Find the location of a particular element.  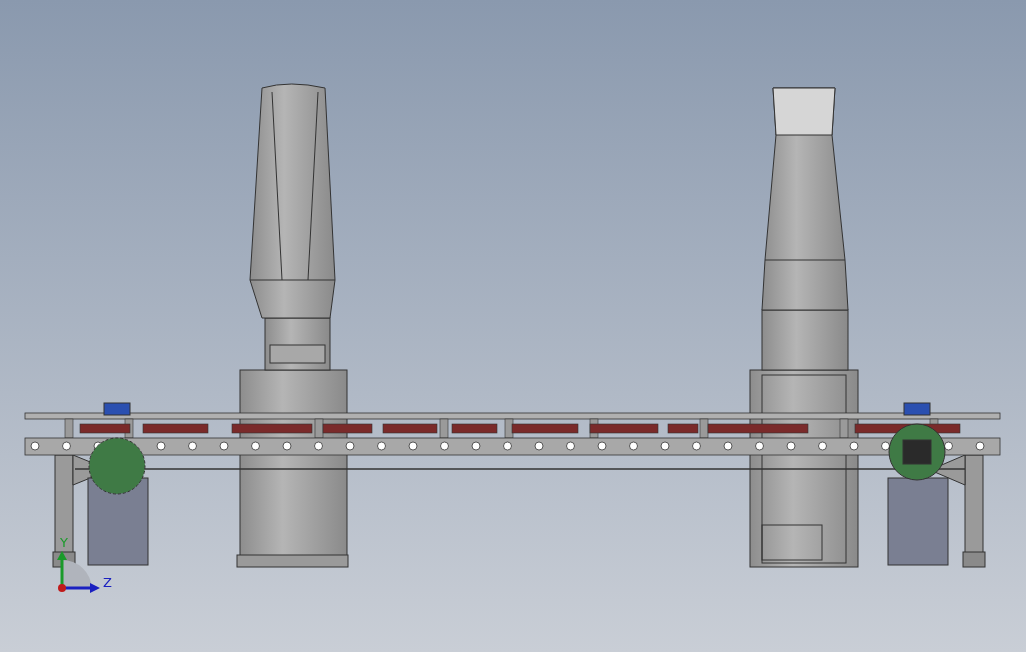

axis-label: Y is located at coordinates (64, 542).